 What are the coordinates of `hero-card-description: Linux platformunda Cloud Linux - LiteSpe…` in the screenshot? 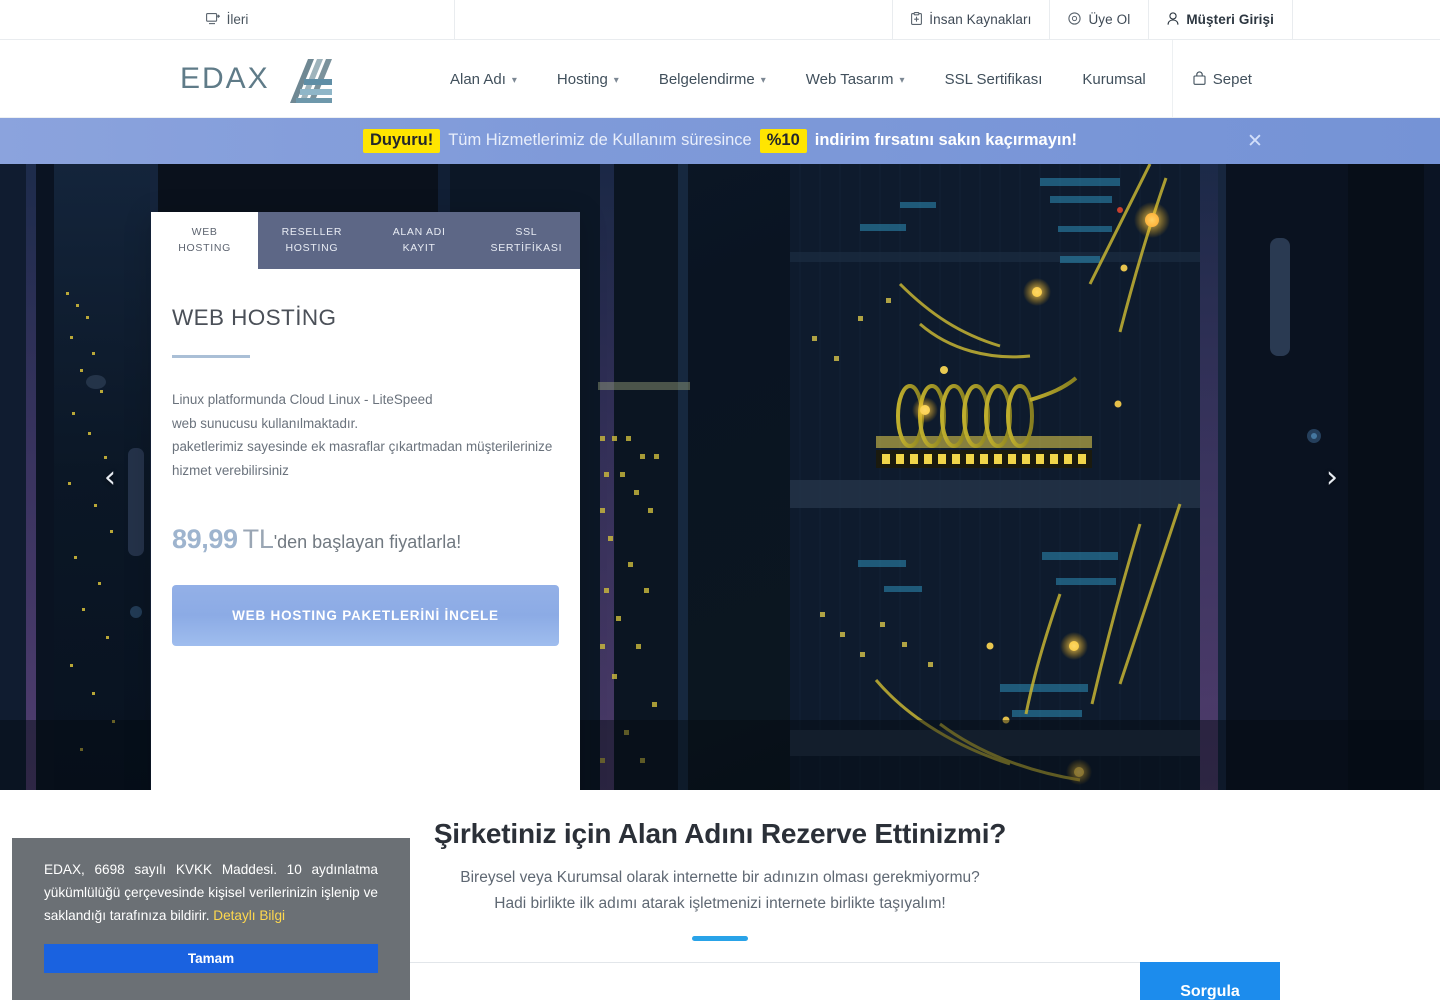 It's located at (365, 435).